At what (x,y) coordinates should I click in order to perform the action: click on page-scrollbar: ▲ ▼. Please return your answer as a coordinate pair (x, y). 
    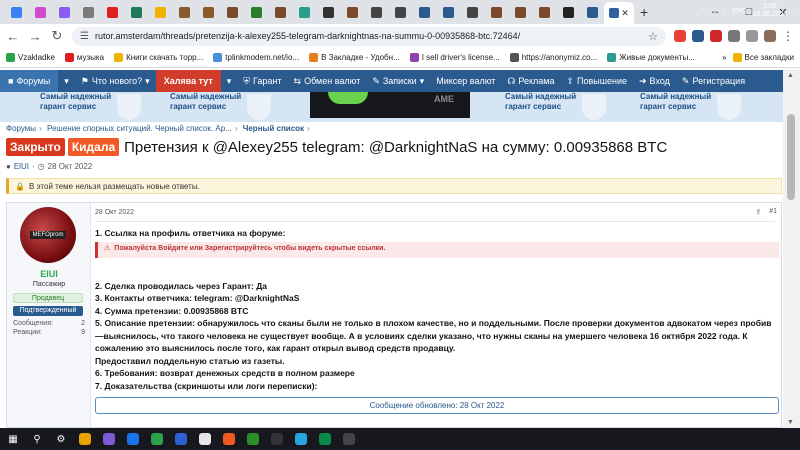
    Looking at the image, I should click on (791, 249).